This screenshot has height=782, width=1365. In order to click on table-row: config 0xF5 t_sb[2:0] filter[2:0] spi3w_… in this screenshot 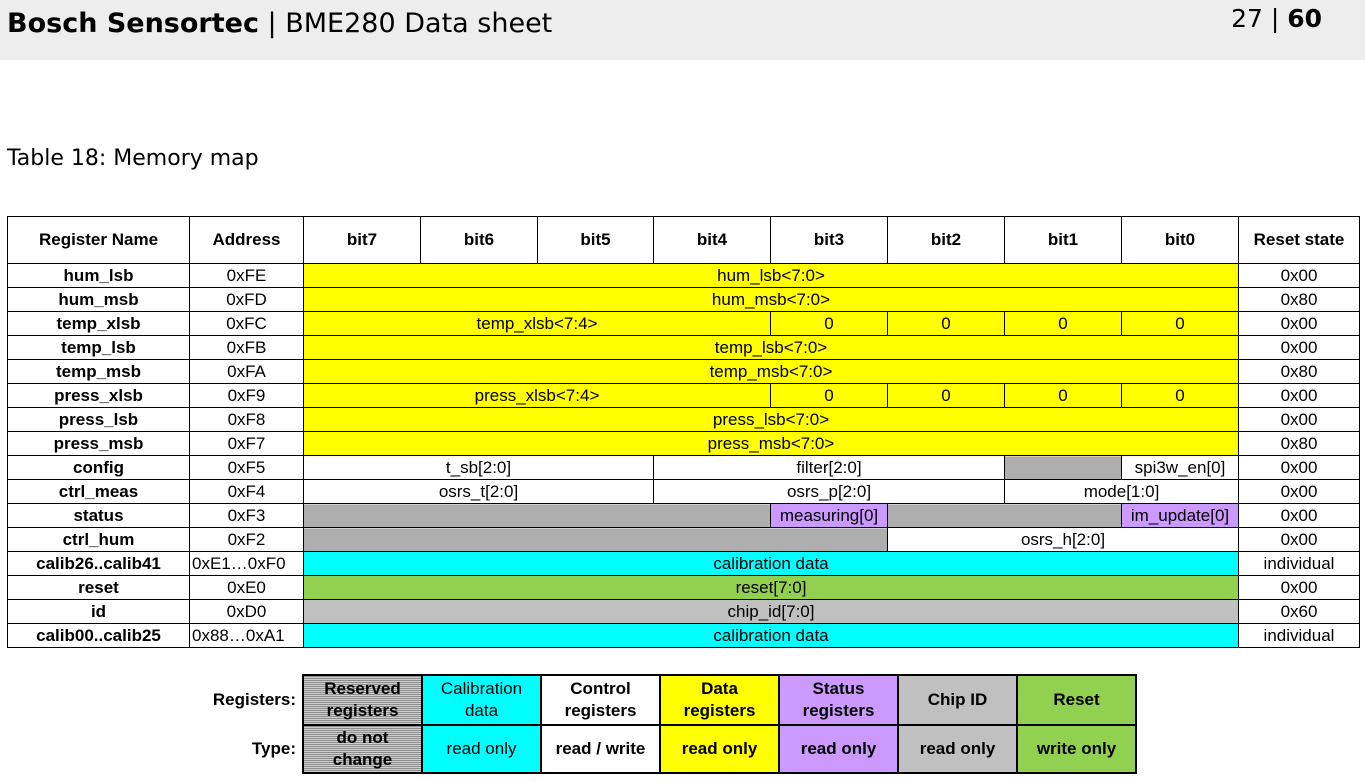, I will do `click(683, 467)`.